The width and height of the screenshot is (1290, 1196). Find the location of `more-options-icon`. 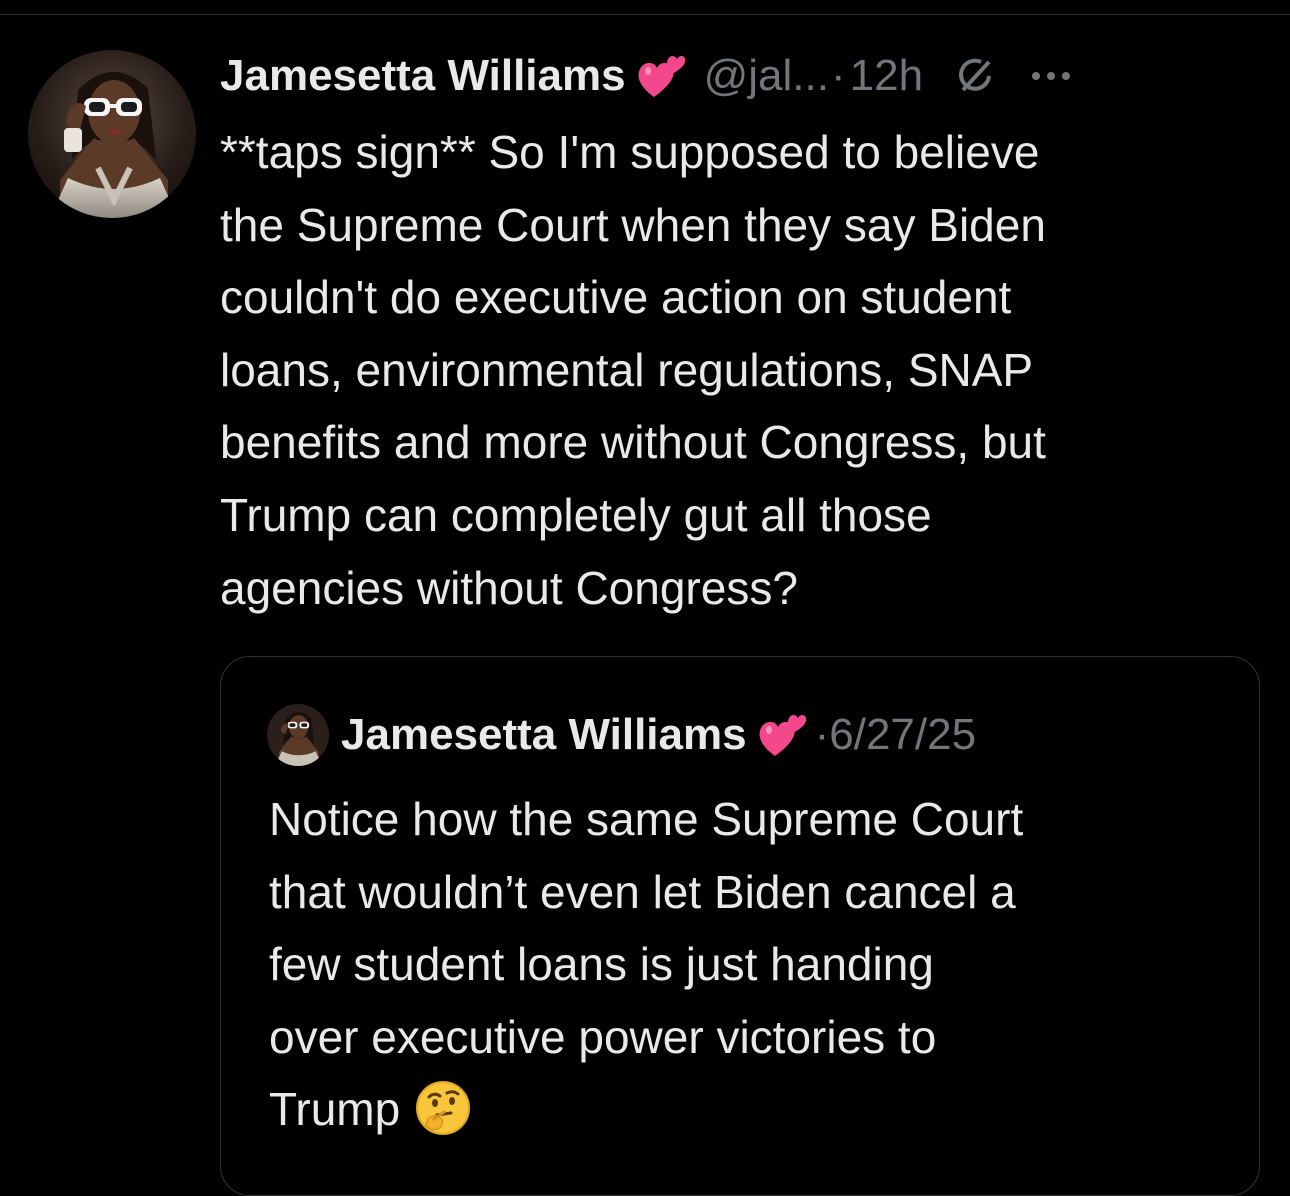

more-options-icon is located at coordinates (1051, 76).